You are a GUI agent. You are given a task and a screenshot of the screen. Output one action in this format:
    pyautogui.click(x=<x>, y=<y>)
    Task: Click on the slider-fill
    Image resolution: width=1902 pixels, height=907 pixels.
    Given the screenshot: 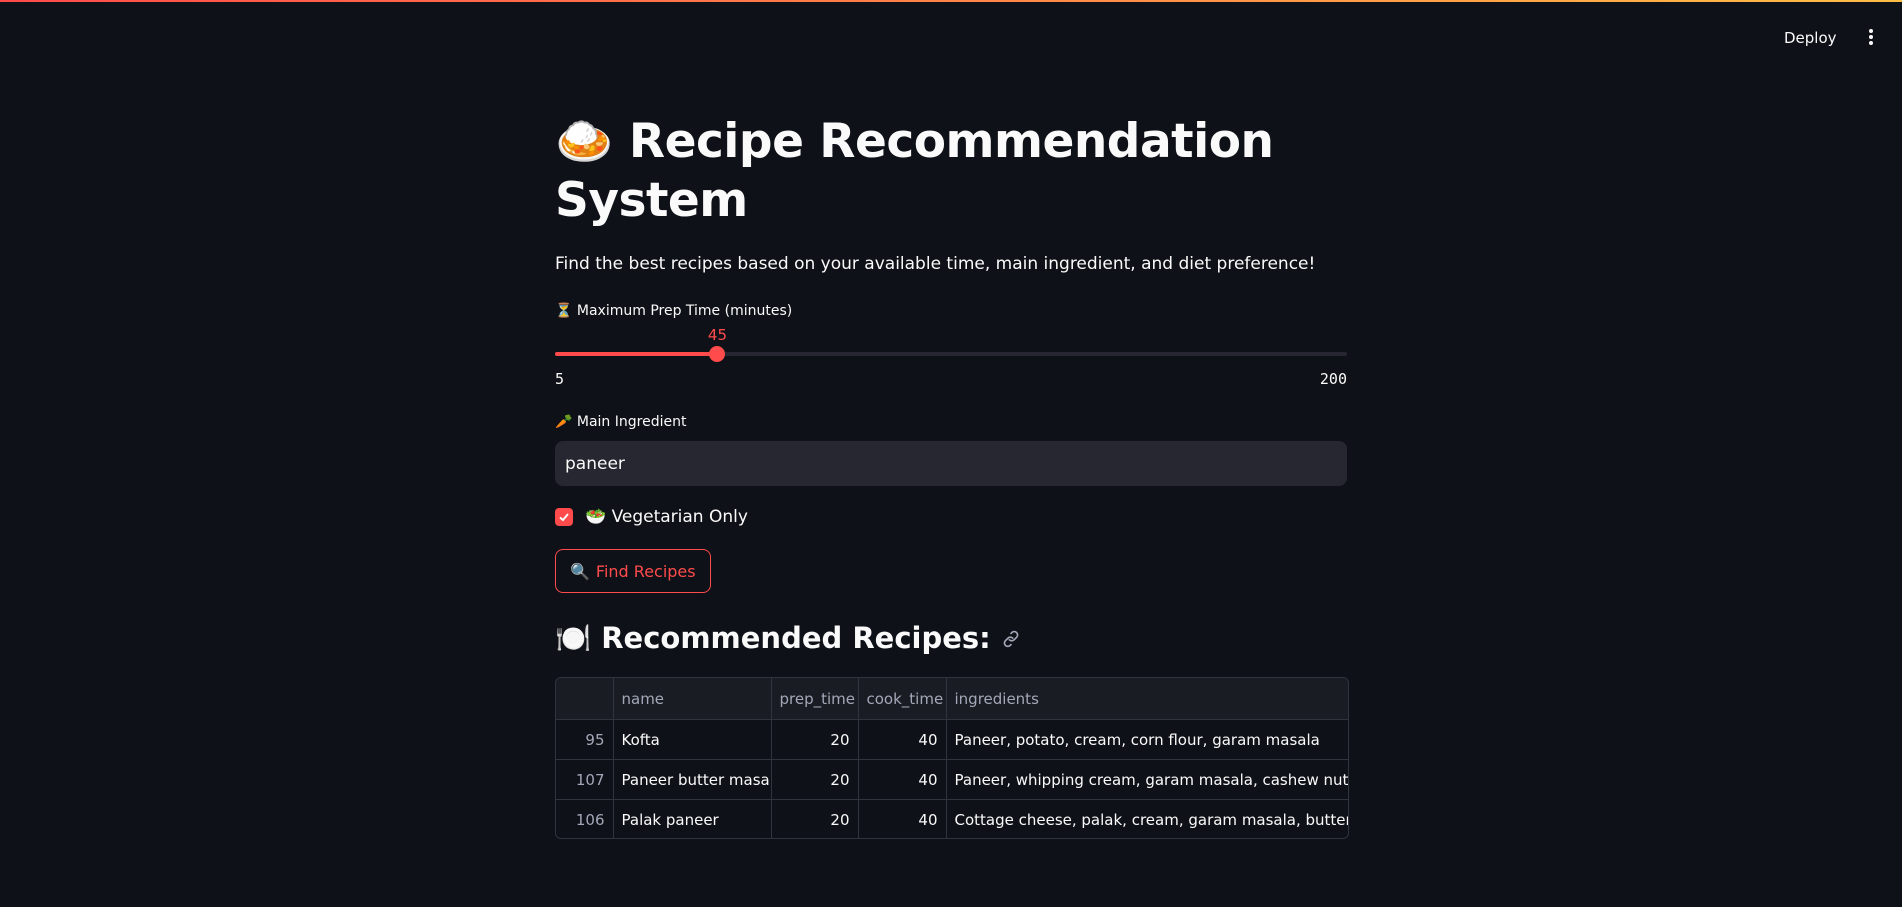 What is the action you would take?
    pyautogui.click(x=636, y=354)
    